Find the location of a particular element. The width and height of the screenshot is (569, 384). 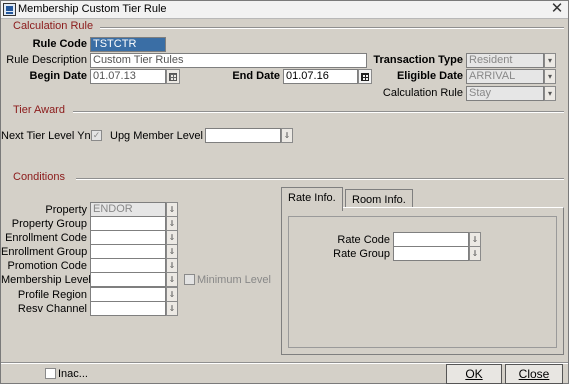

rule-code-label: Rule Code is located at coordinates (59, 44).